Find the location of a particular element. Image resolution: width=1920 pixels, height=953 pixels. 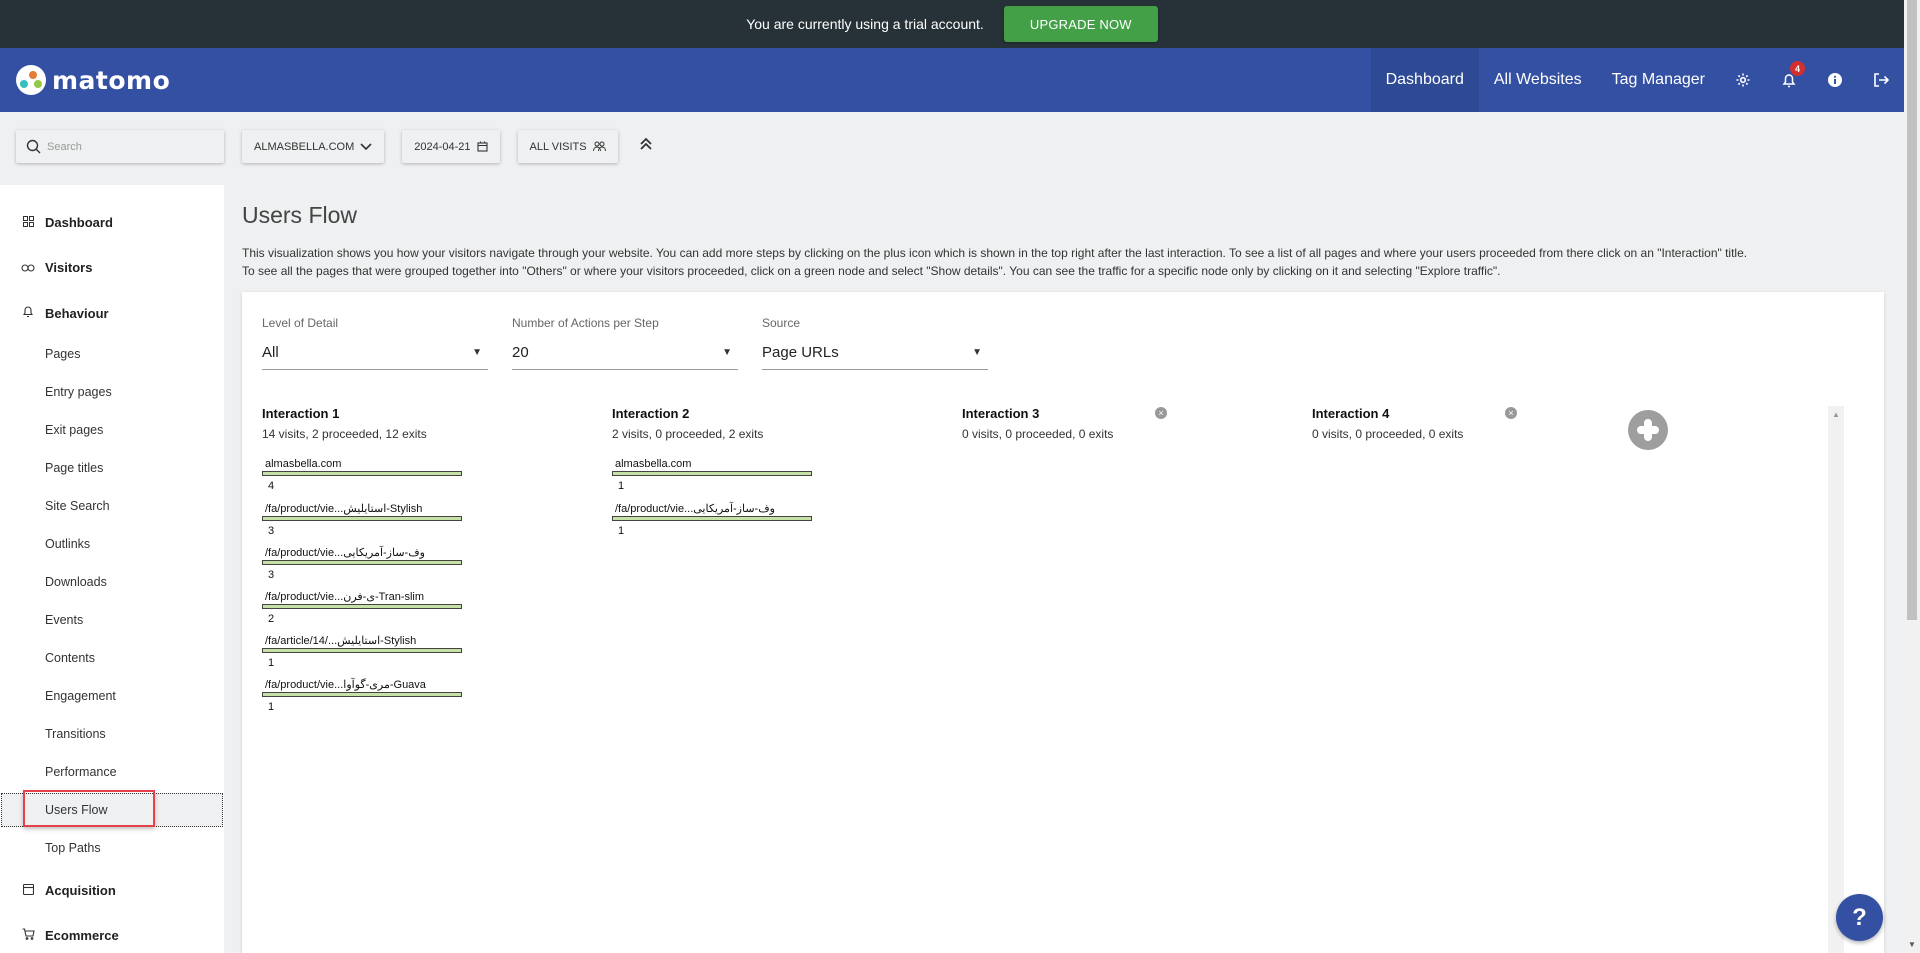

sidebar-item-page-titles: Page titles is located at coordinates (74, 468).